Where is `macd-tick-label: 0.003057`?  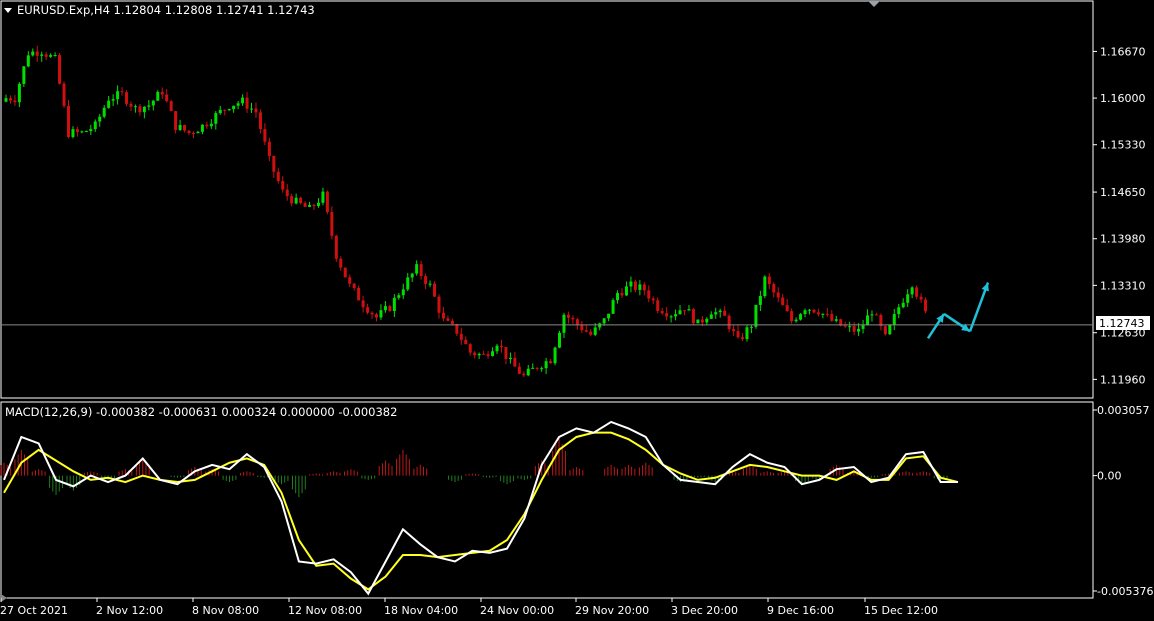
macd-tick-label: 0.003057 is located at coordinates (1123, 410).